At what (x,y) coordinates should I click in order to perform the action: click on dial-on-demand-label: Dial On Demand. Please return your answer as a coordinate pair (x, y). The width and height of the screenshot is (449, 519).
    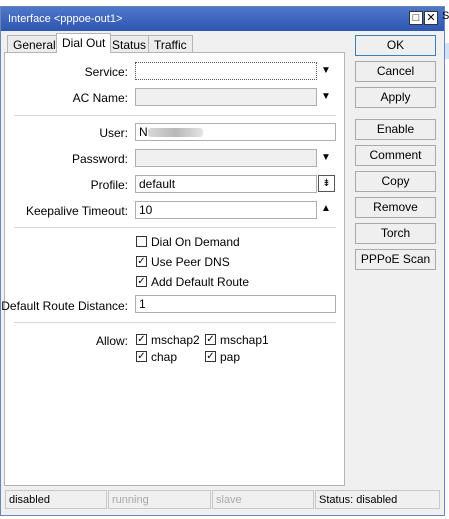
    Looking at the image, I should click on (195, 242).